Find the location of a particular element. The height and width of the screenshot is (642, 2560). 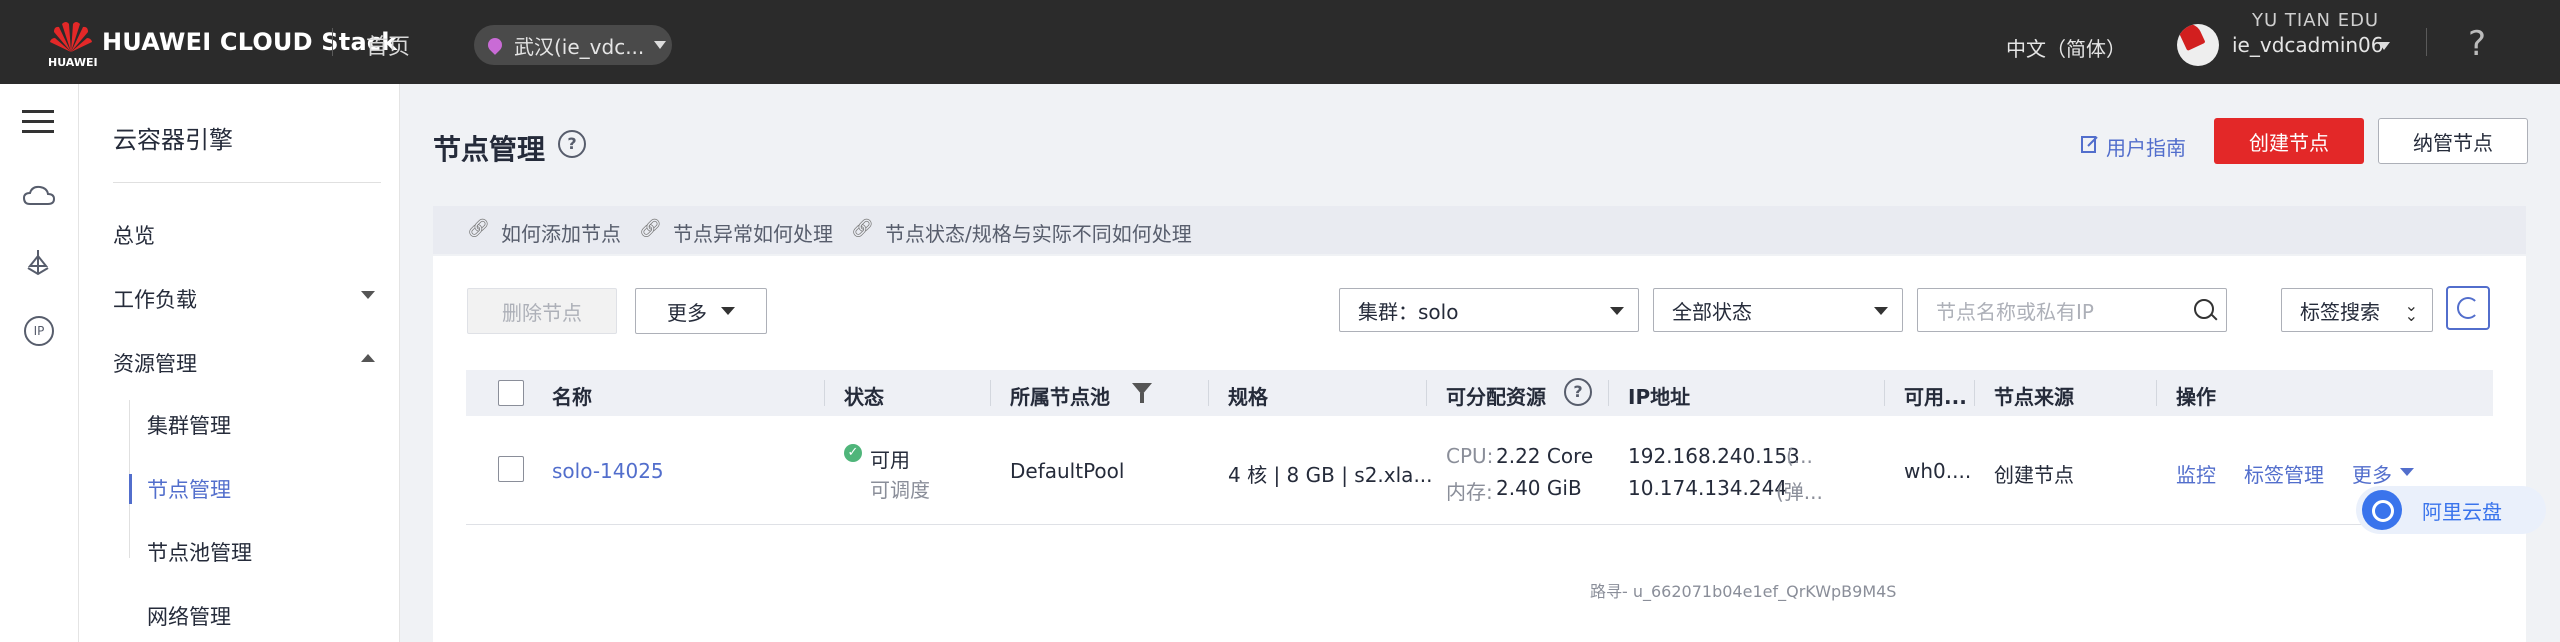

cpu-value: 2.22 Core is located at coordinates (1545, 456).